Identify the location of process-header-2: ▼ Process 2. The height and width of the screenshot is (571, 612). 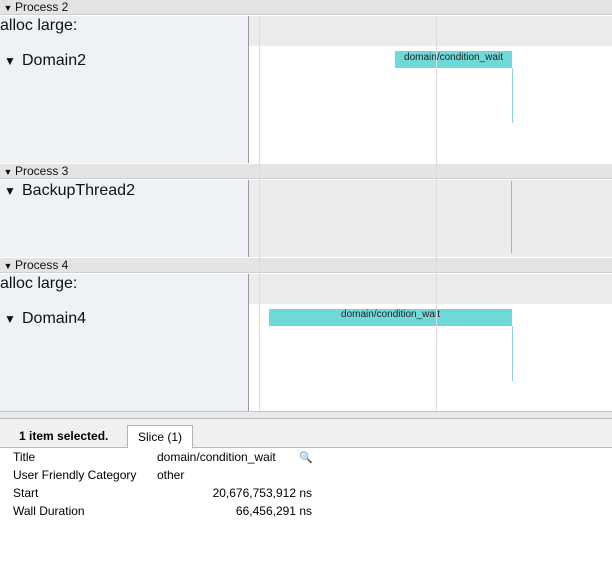
(306, 7).